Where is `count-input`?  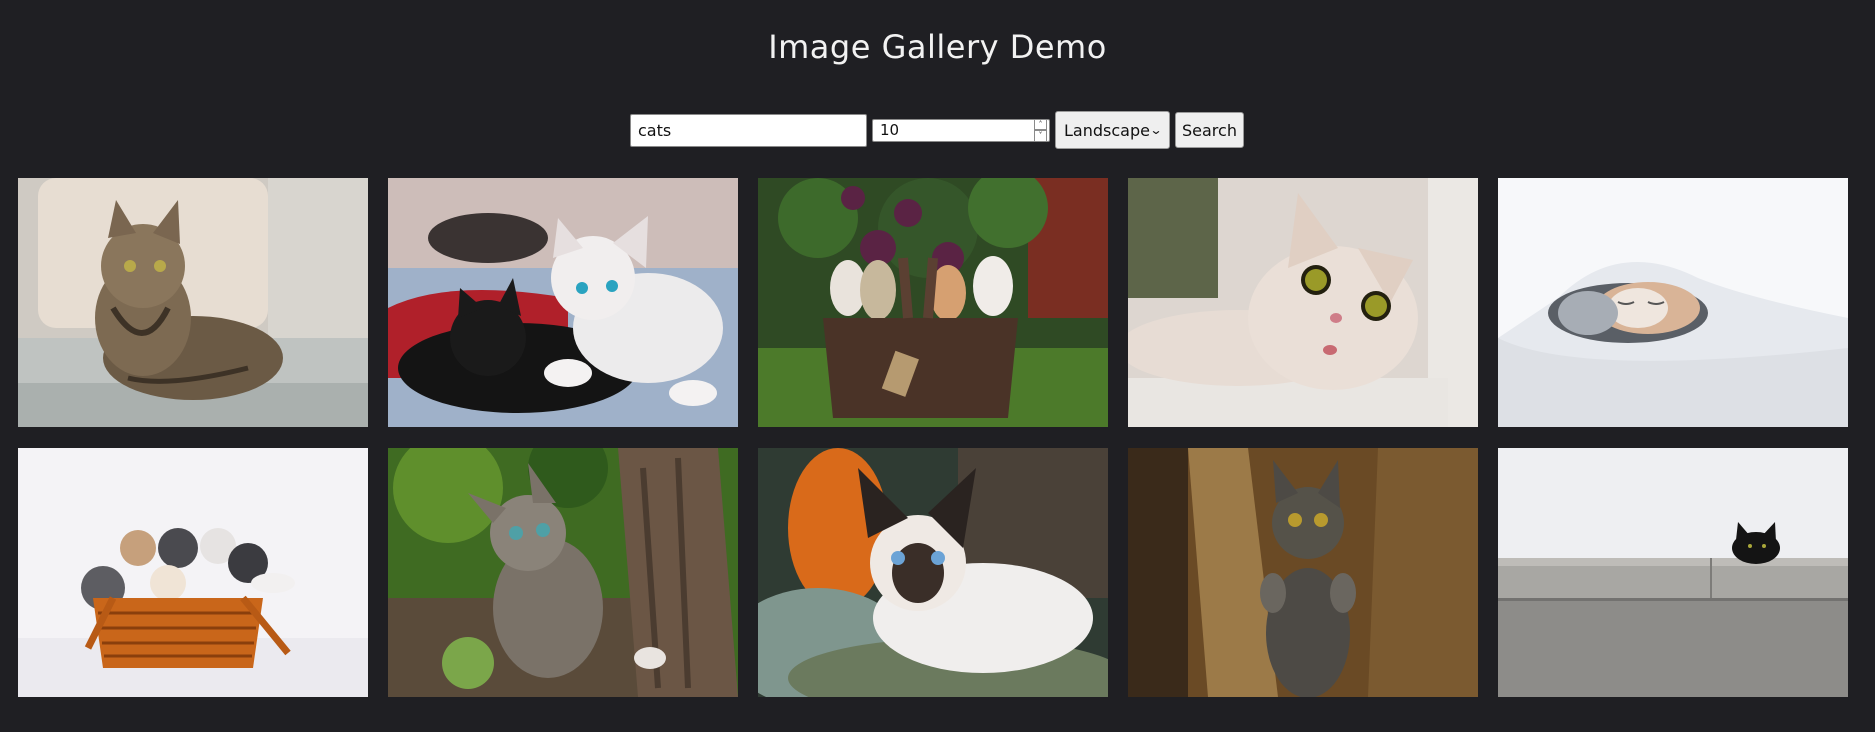 count-input is located at coordinates (961, 130).